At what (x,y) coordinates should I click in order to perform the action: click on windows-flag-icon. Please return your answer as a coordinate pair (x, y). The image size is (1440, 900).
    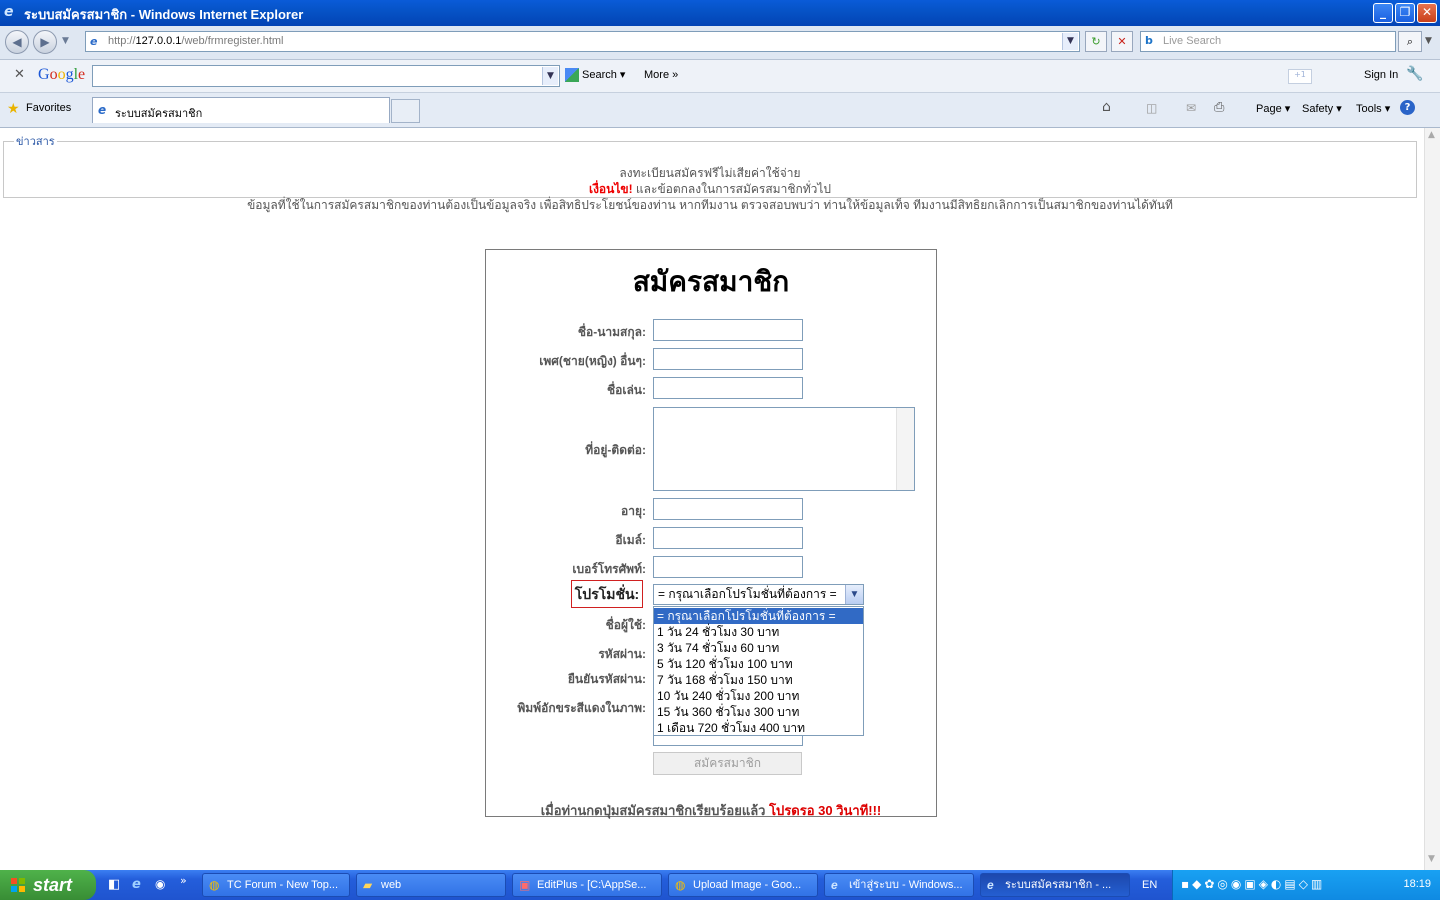
    Looking at the image, I should click on (18, 885).